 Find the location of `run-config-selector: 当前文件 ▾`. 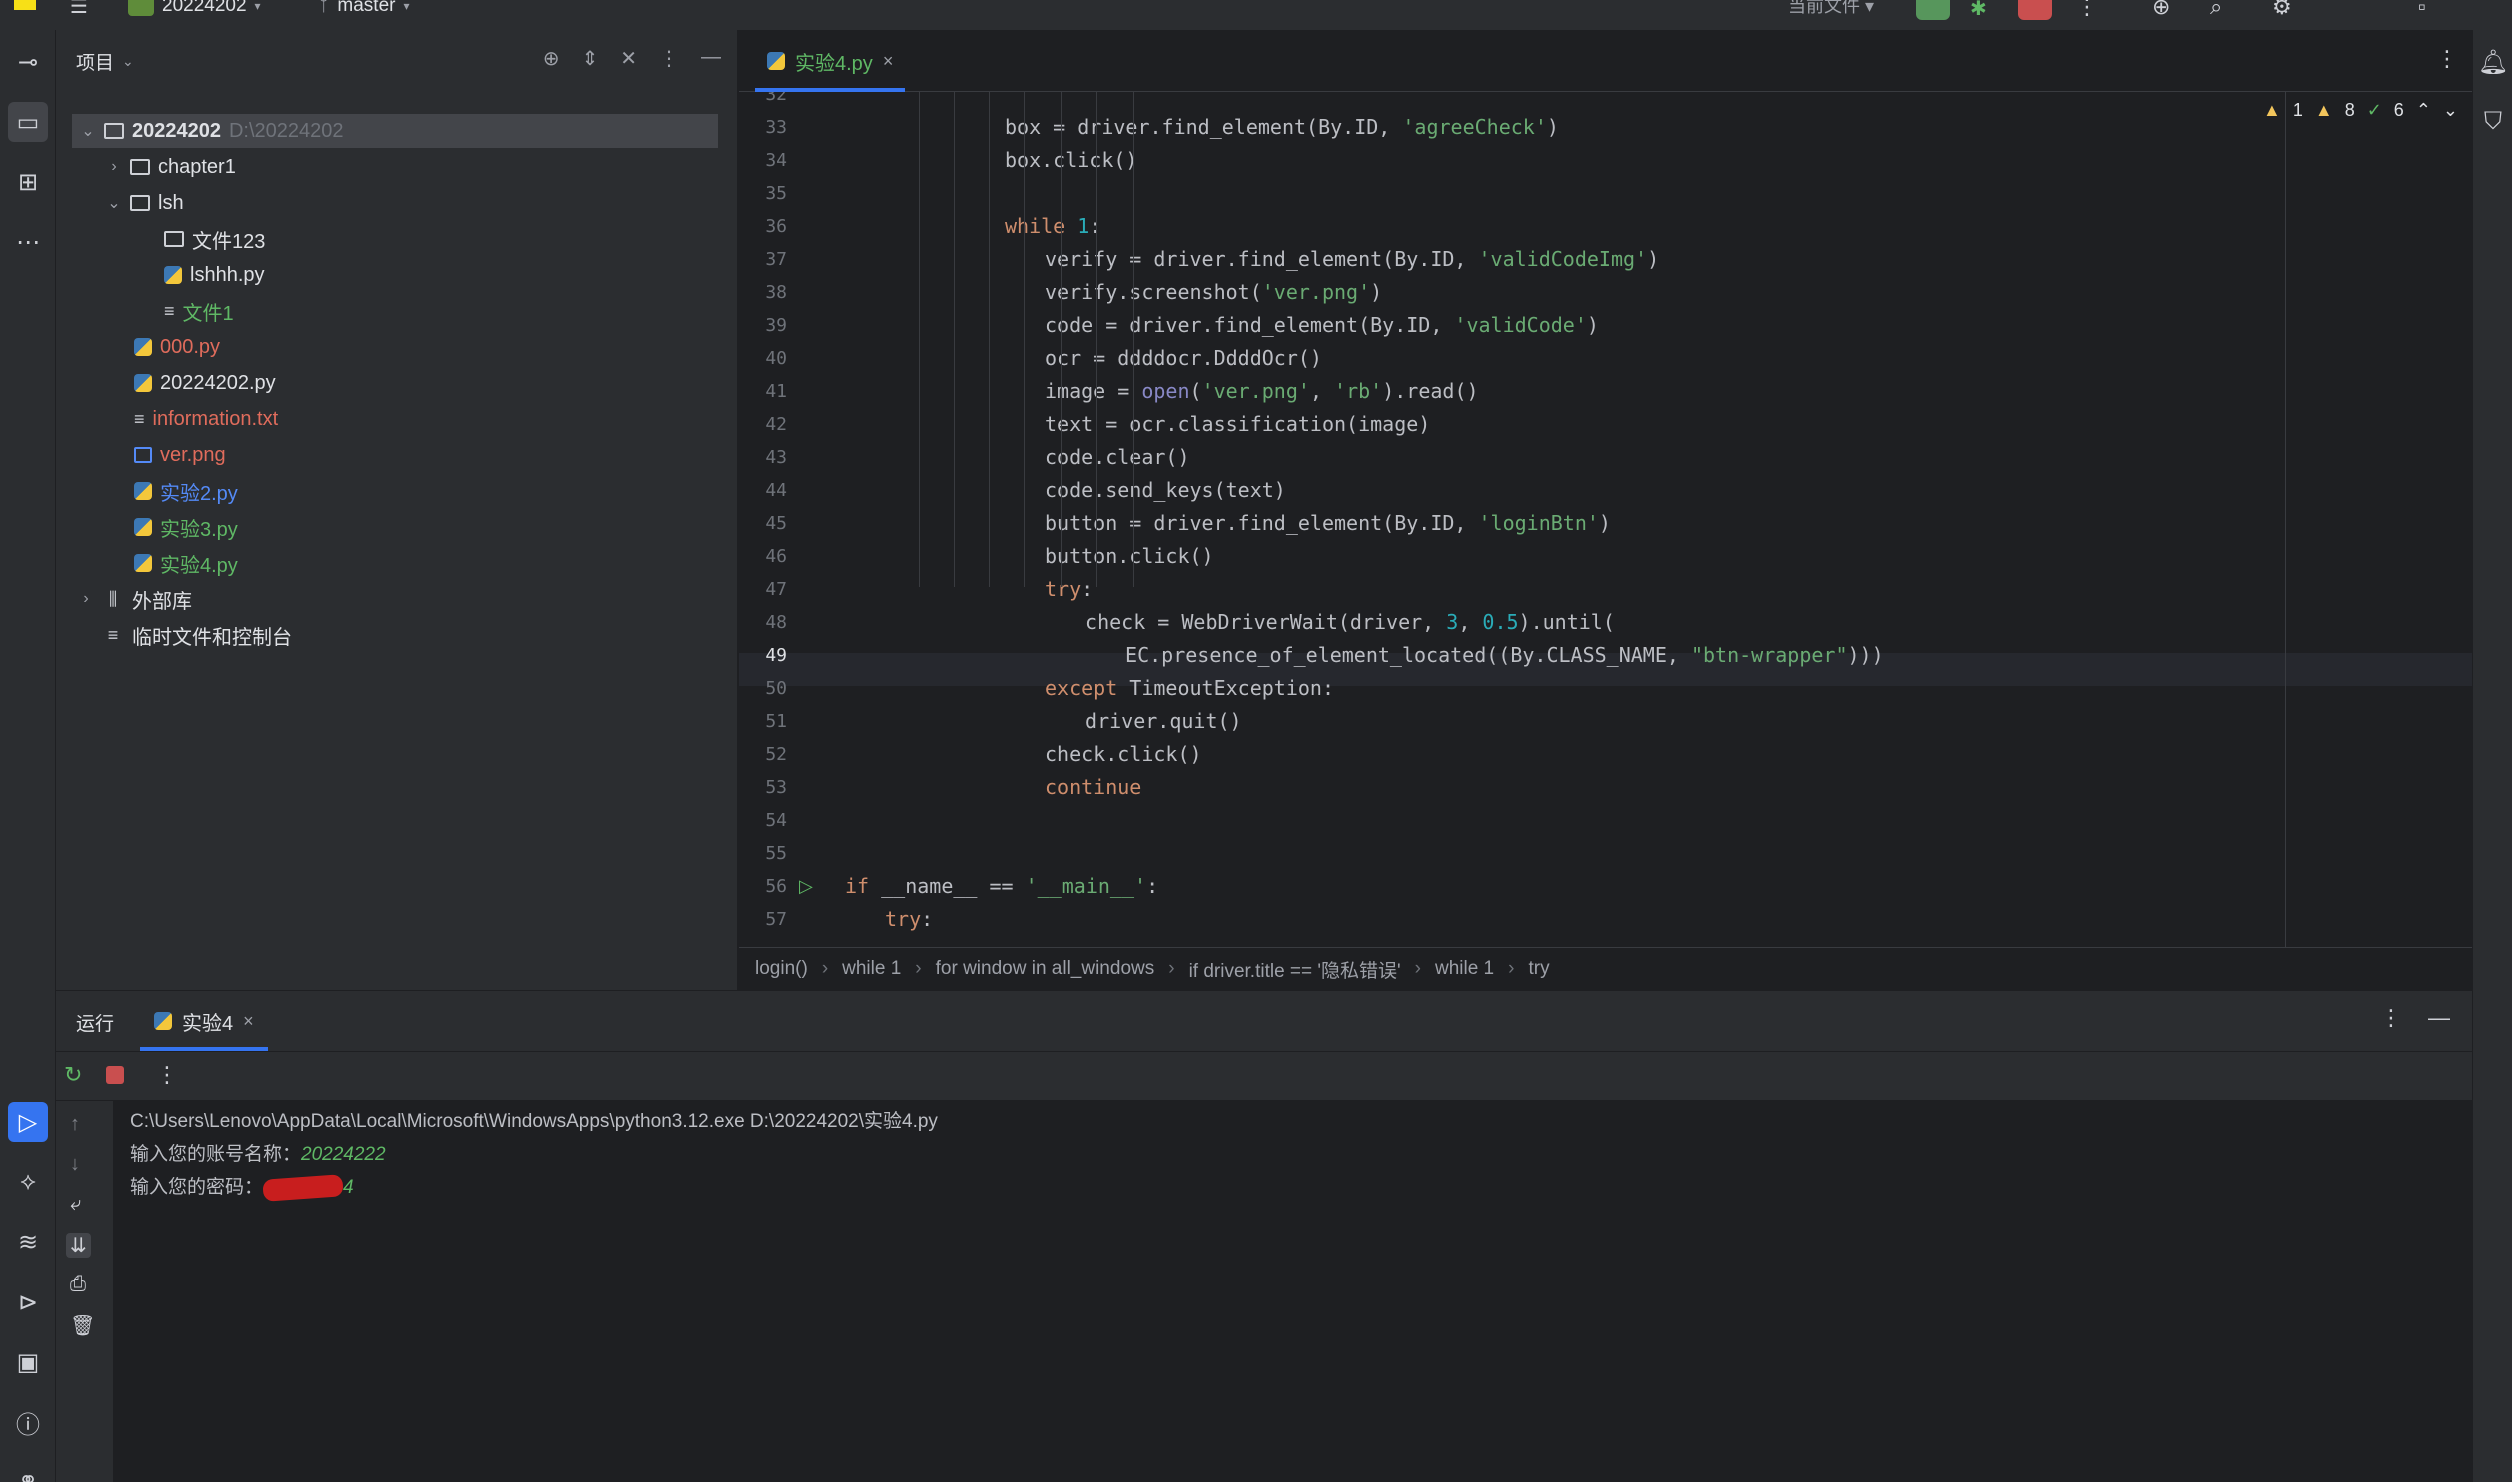

run-config-selector: 当前文件 ▾ is located at coordinates (1831, 9).